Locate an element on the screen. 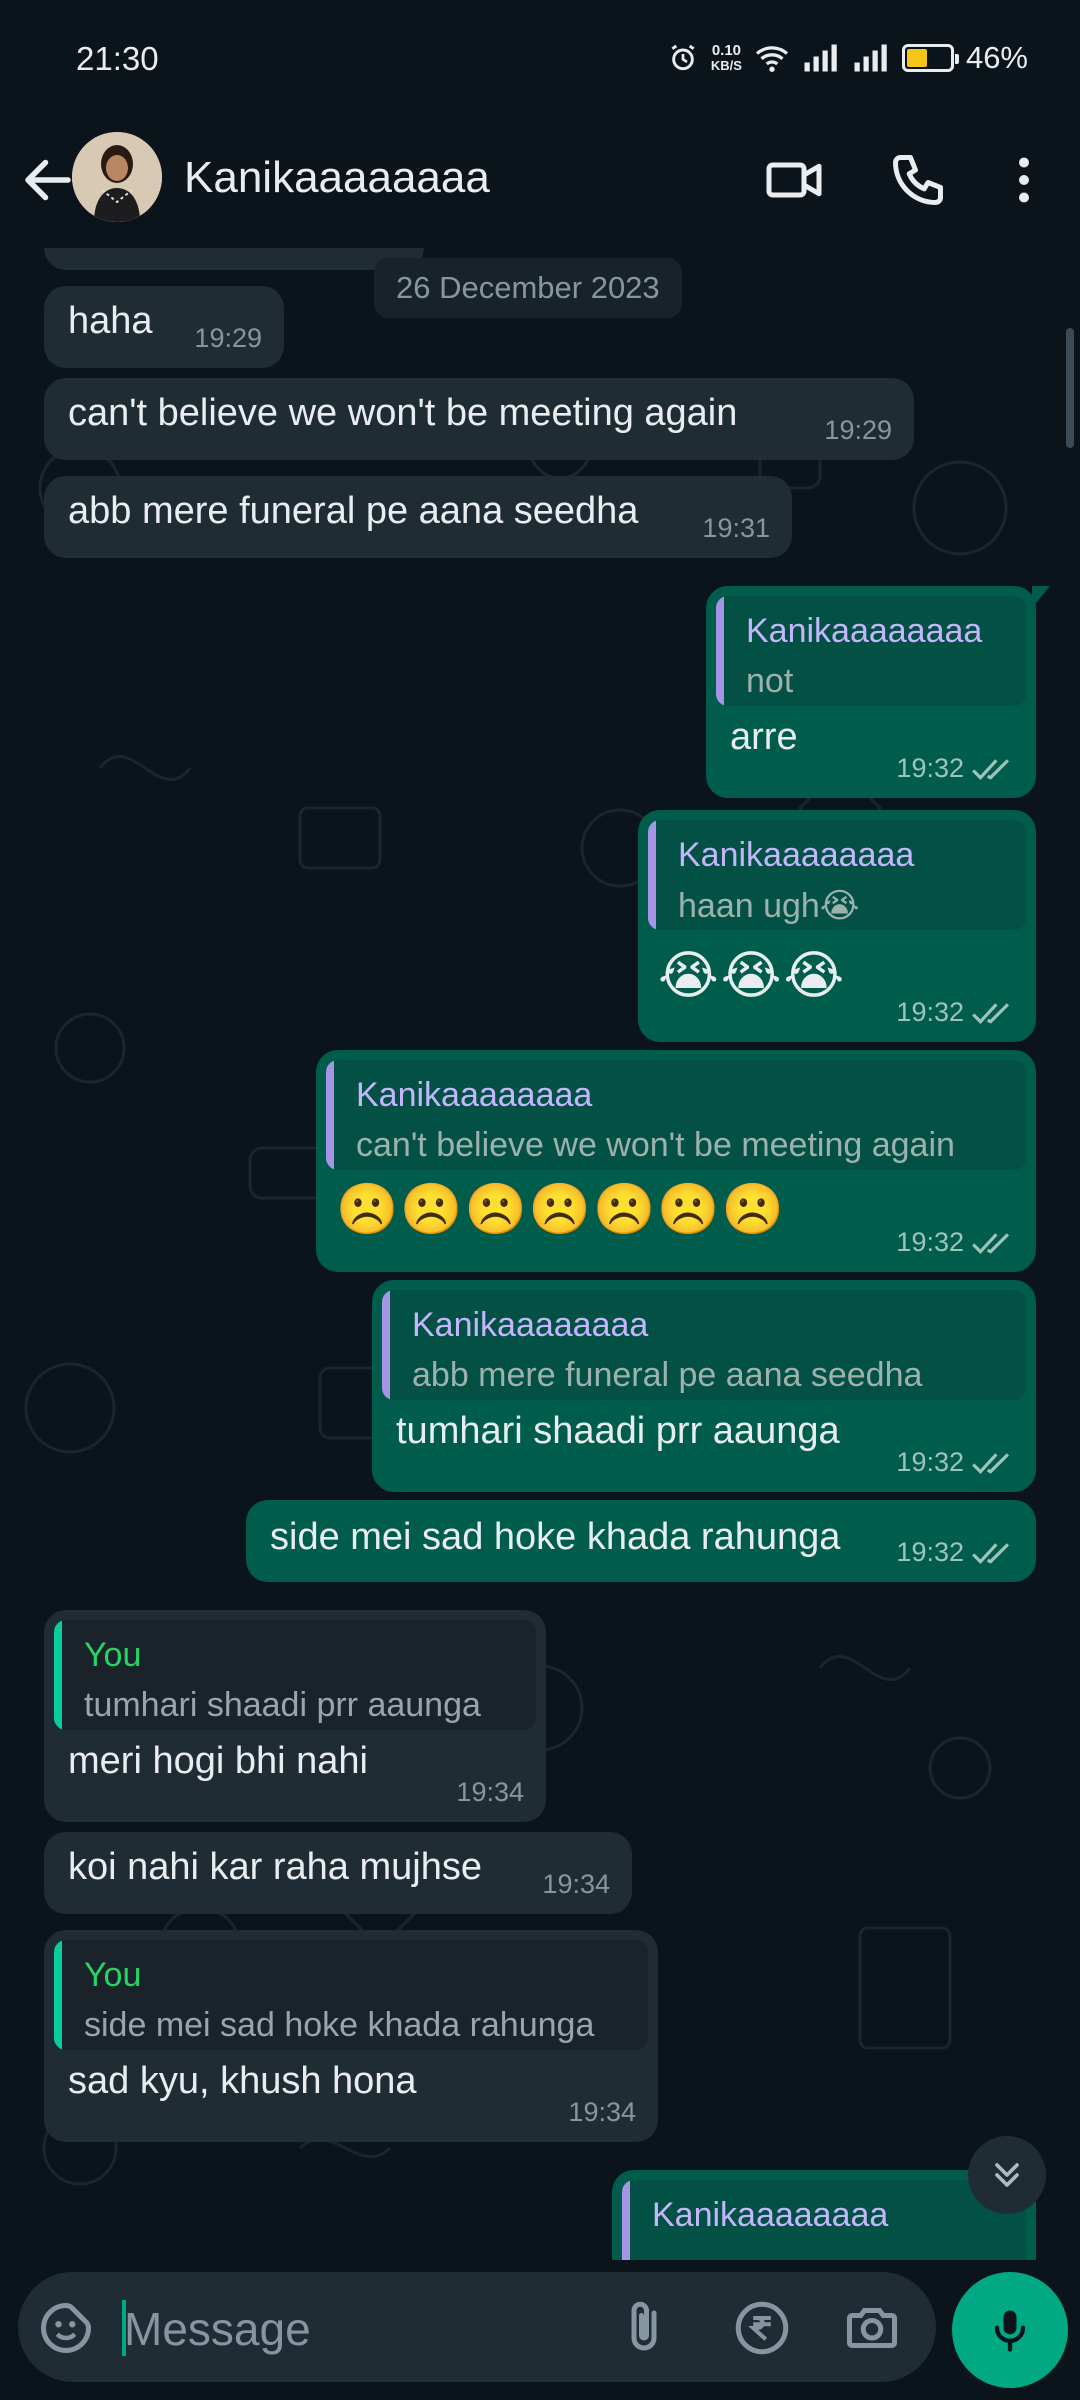 This screenshot has height=2400, width=1080. date-chip: 26 December 2023 is located at coordinates (528, 288).